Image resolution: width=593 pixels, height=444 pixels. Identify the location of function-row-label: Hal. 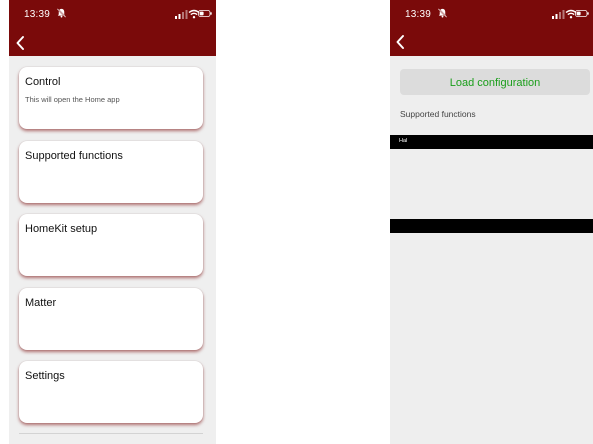
(403, 141).